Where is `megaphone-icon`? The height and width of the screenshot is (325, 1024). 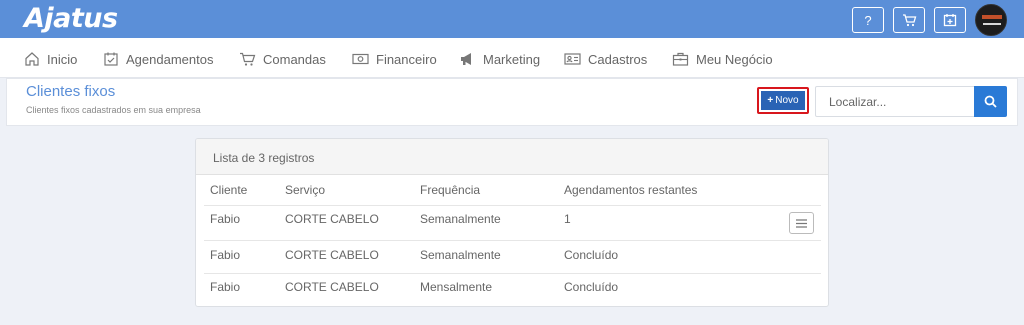 megaphone-icon is located at coordinates (466, 59).